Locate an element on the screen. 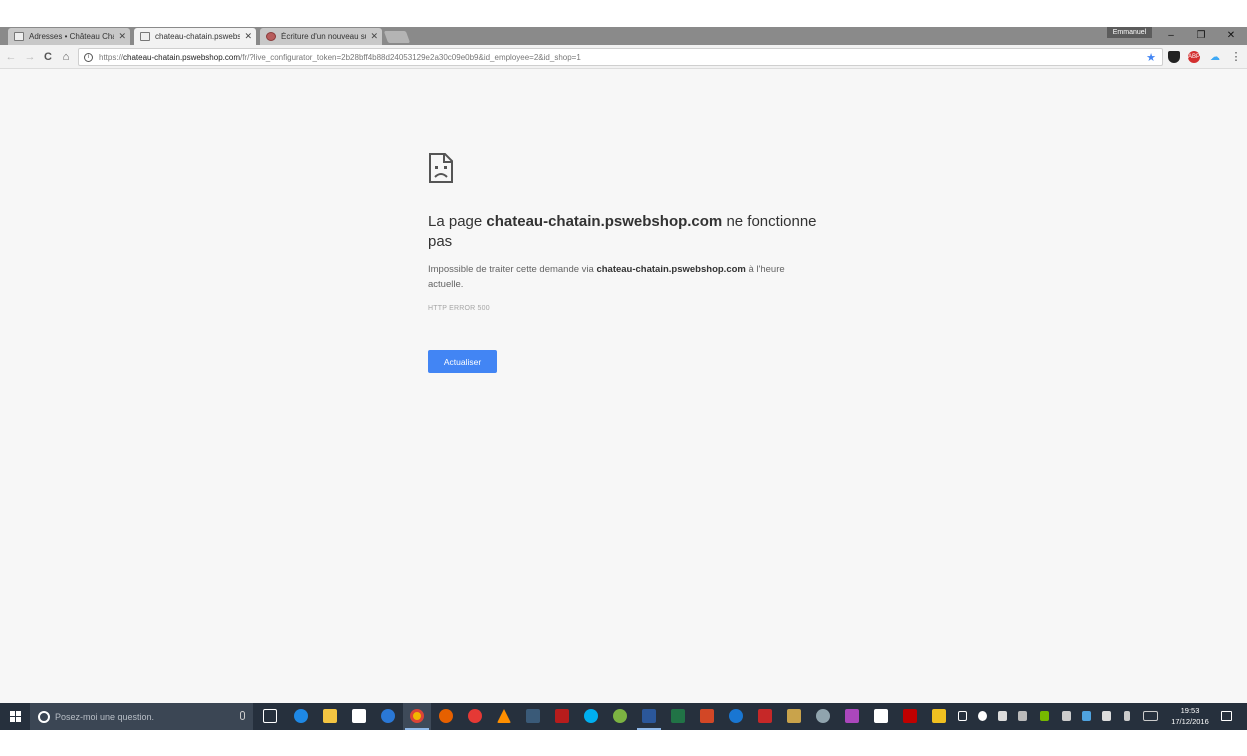  tab-adresses: Adresses • Château Chat ✕ is located at coordinates (69, 36).